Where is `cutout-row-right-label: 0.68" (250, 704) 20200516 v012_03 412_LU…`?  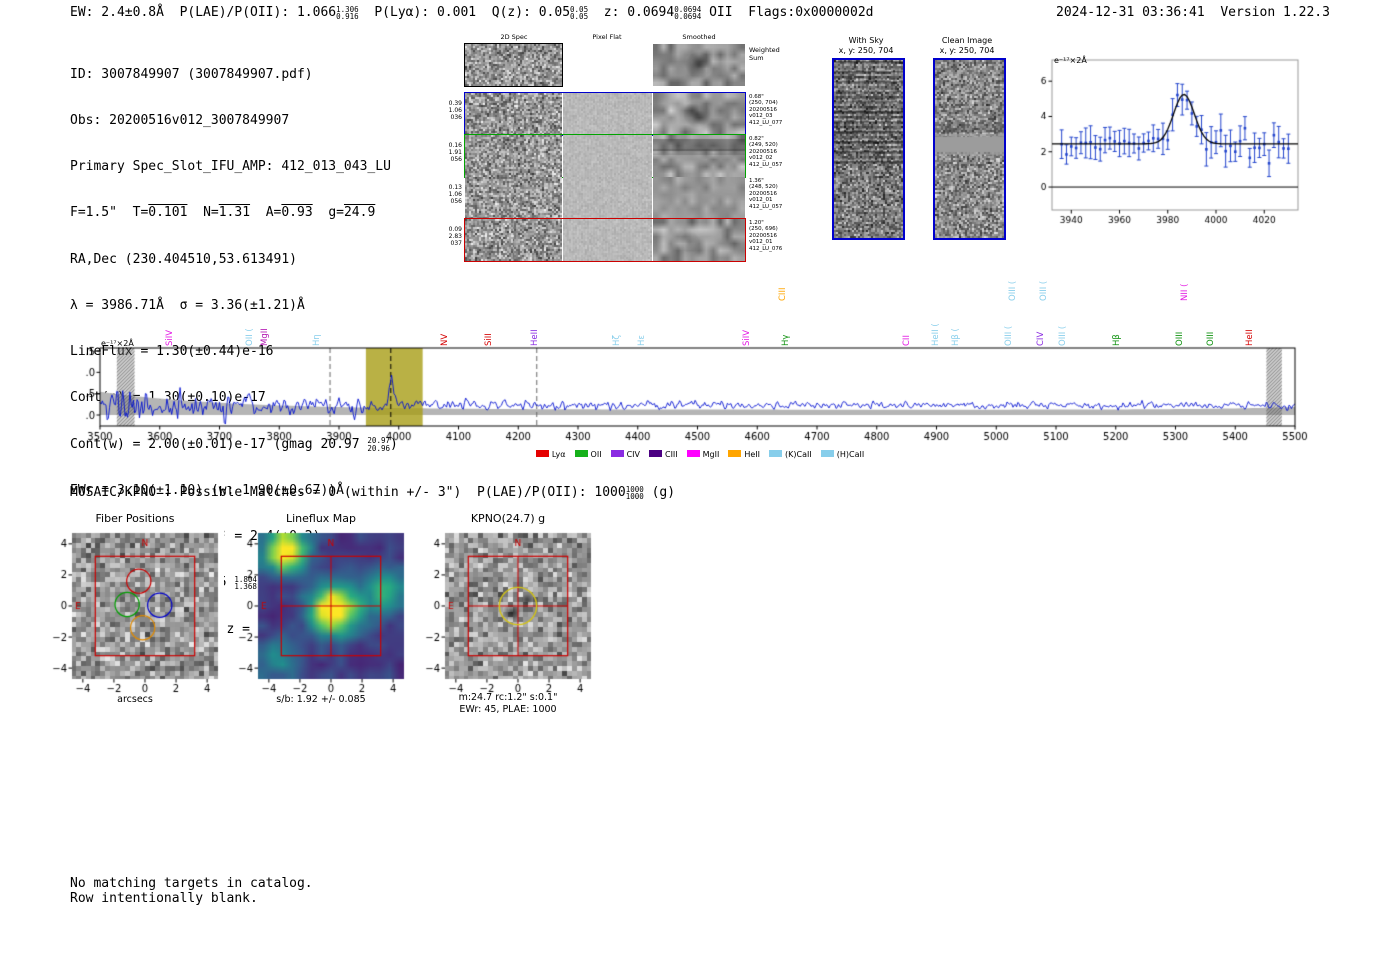 cutout-row-right-label: 0.68" (250, 704) 20200516 v012_03 412_LU… is located at coordinates (766, 110).